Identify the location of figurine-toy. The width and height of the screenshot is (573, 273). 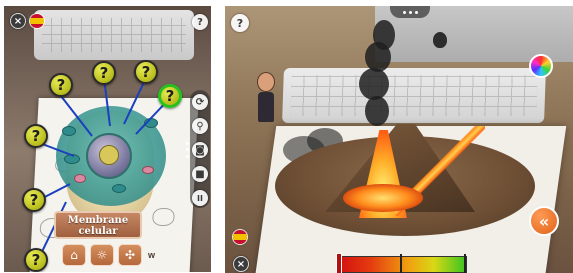
(266, 98).